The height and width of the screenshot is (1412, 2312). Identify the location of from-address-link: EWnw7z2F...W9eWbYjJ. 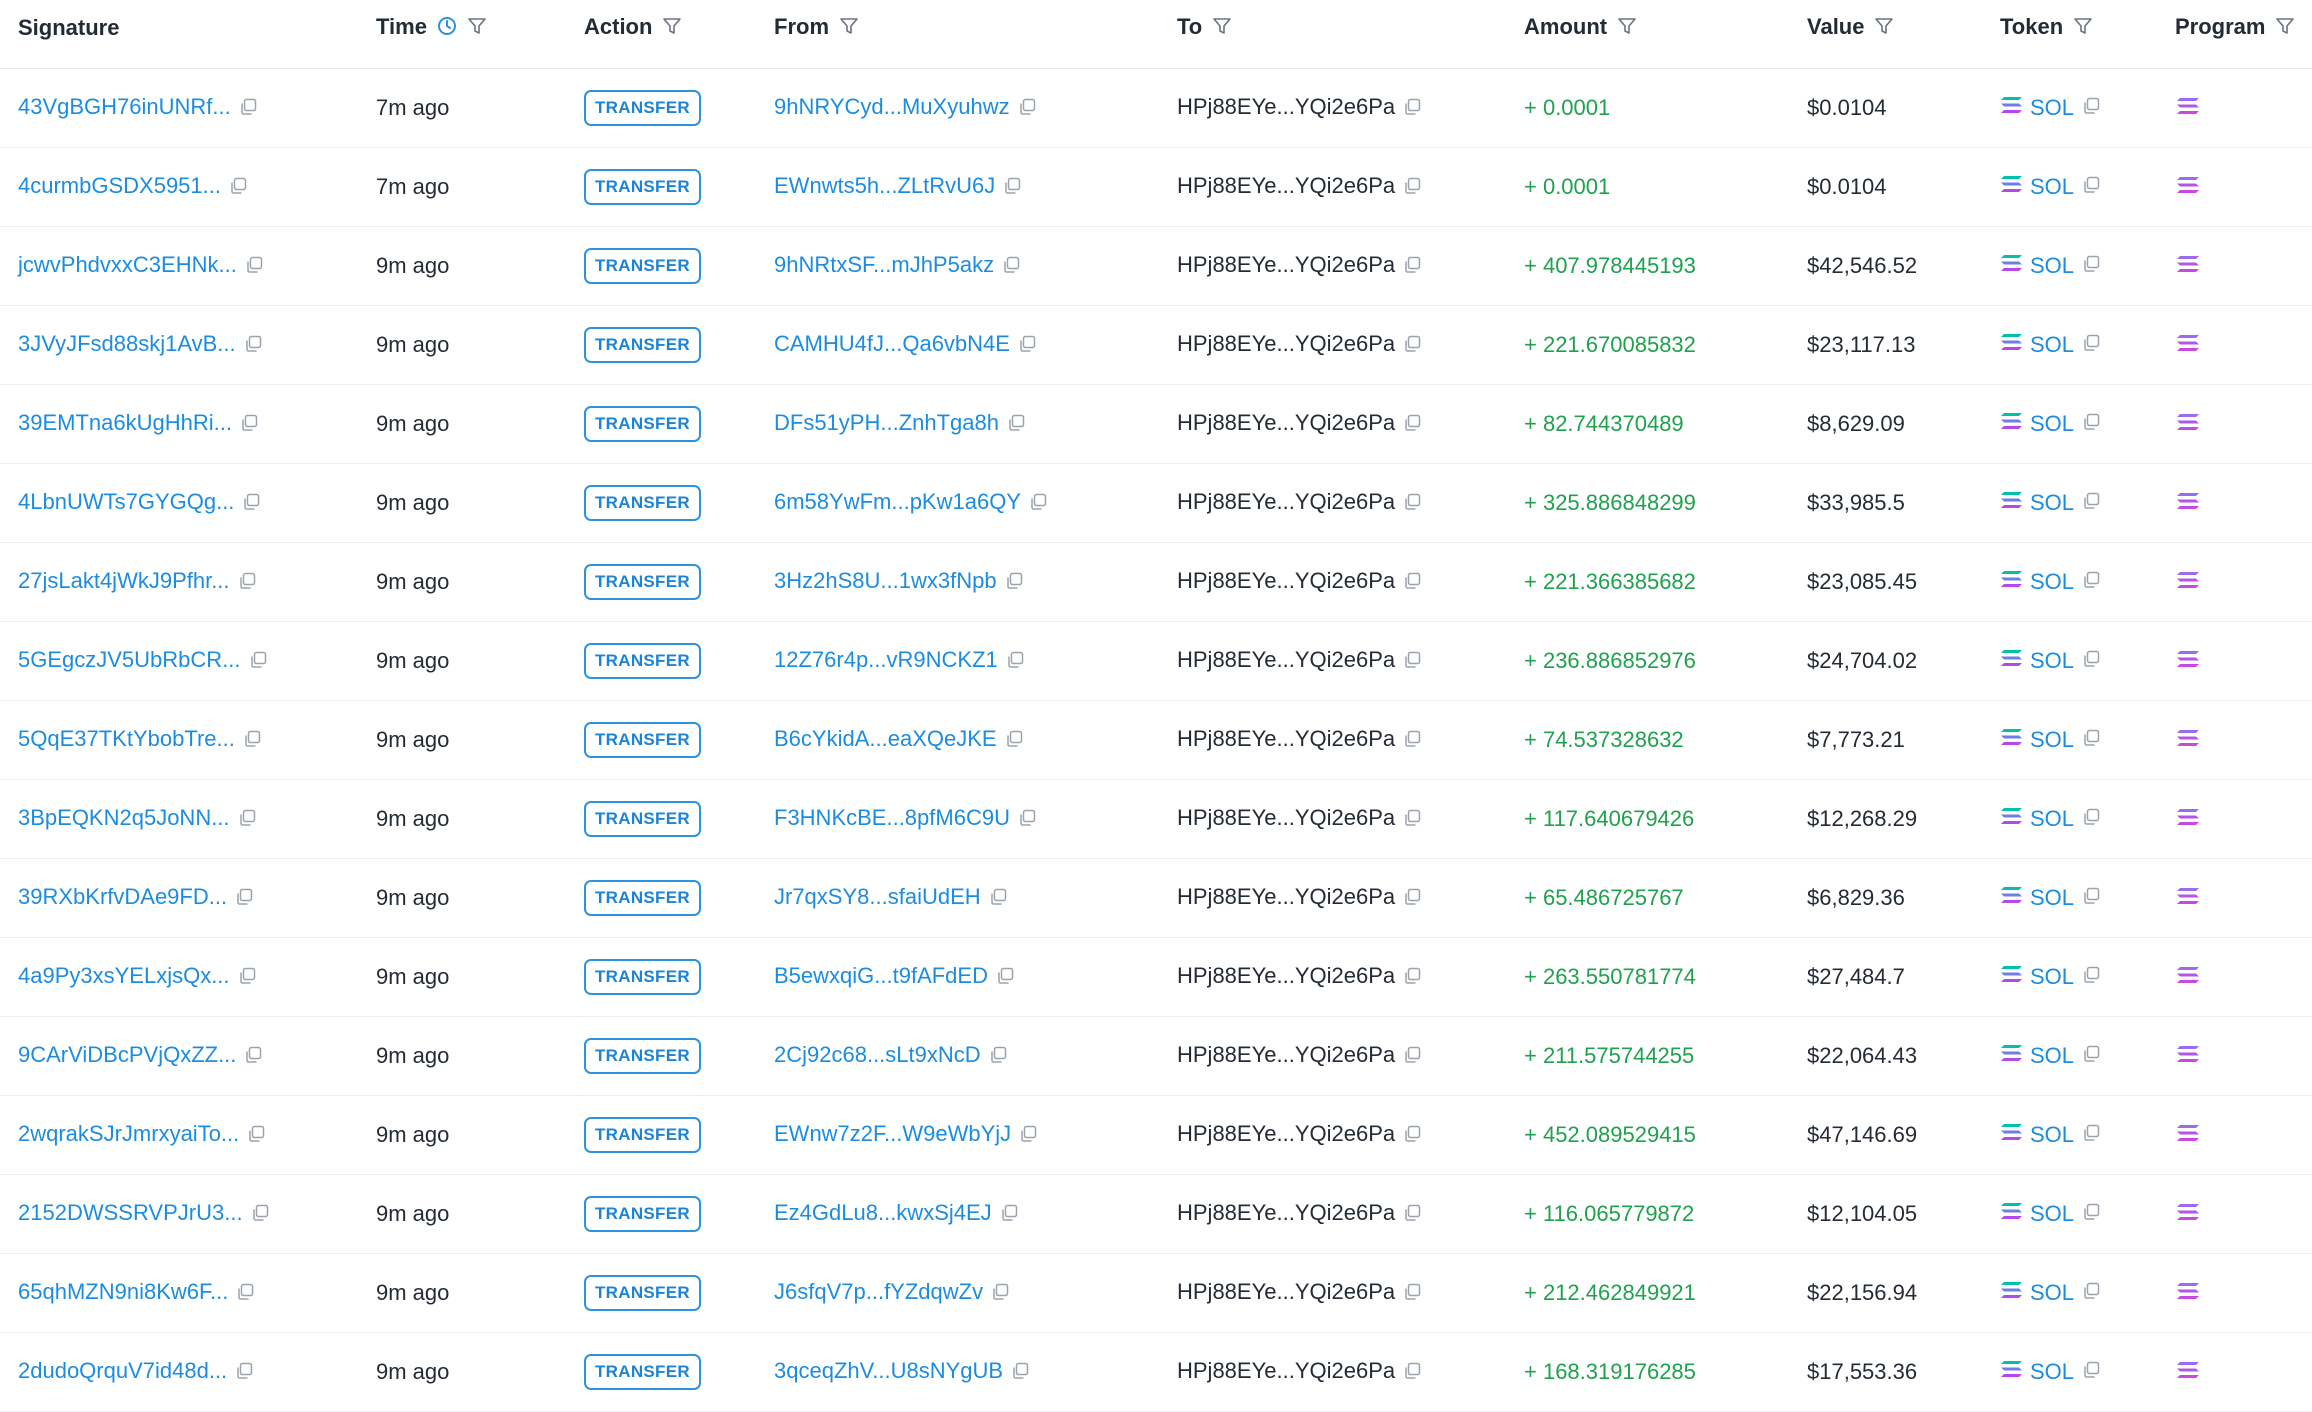
(892, 1133).